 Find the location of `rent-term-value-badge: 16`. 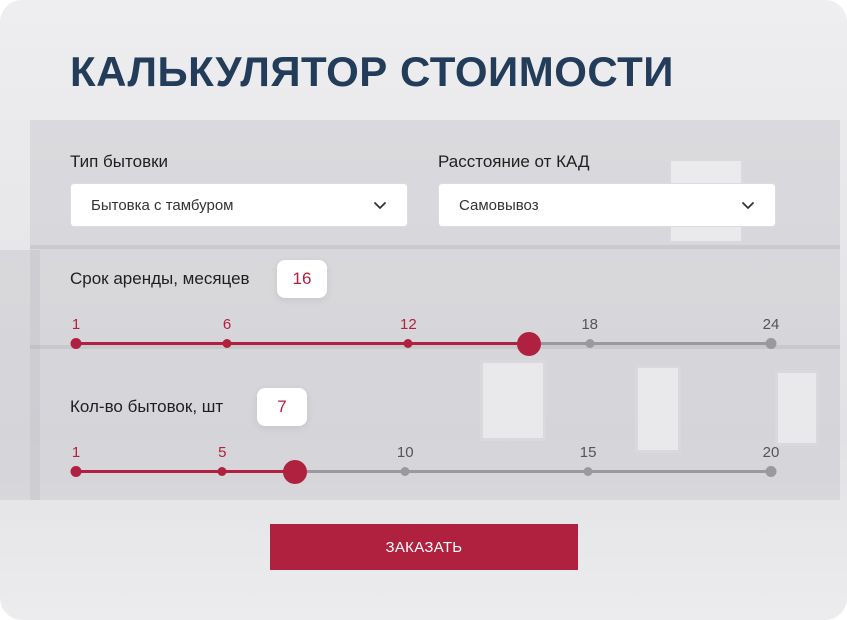

rent-term-value-badge: 16 is located at coordinates (302, 279).